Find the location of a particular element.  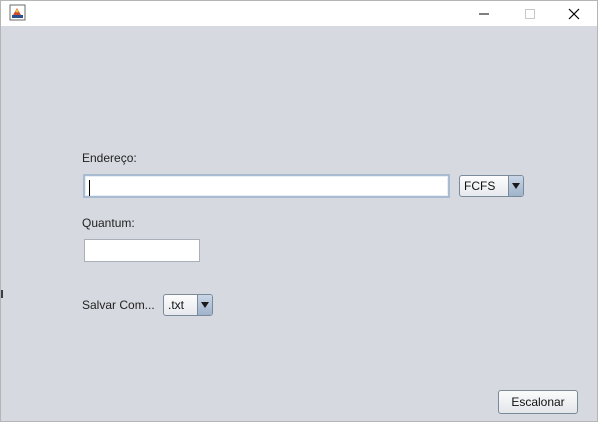

format-select: .txt is located at coordinates (188, 305).